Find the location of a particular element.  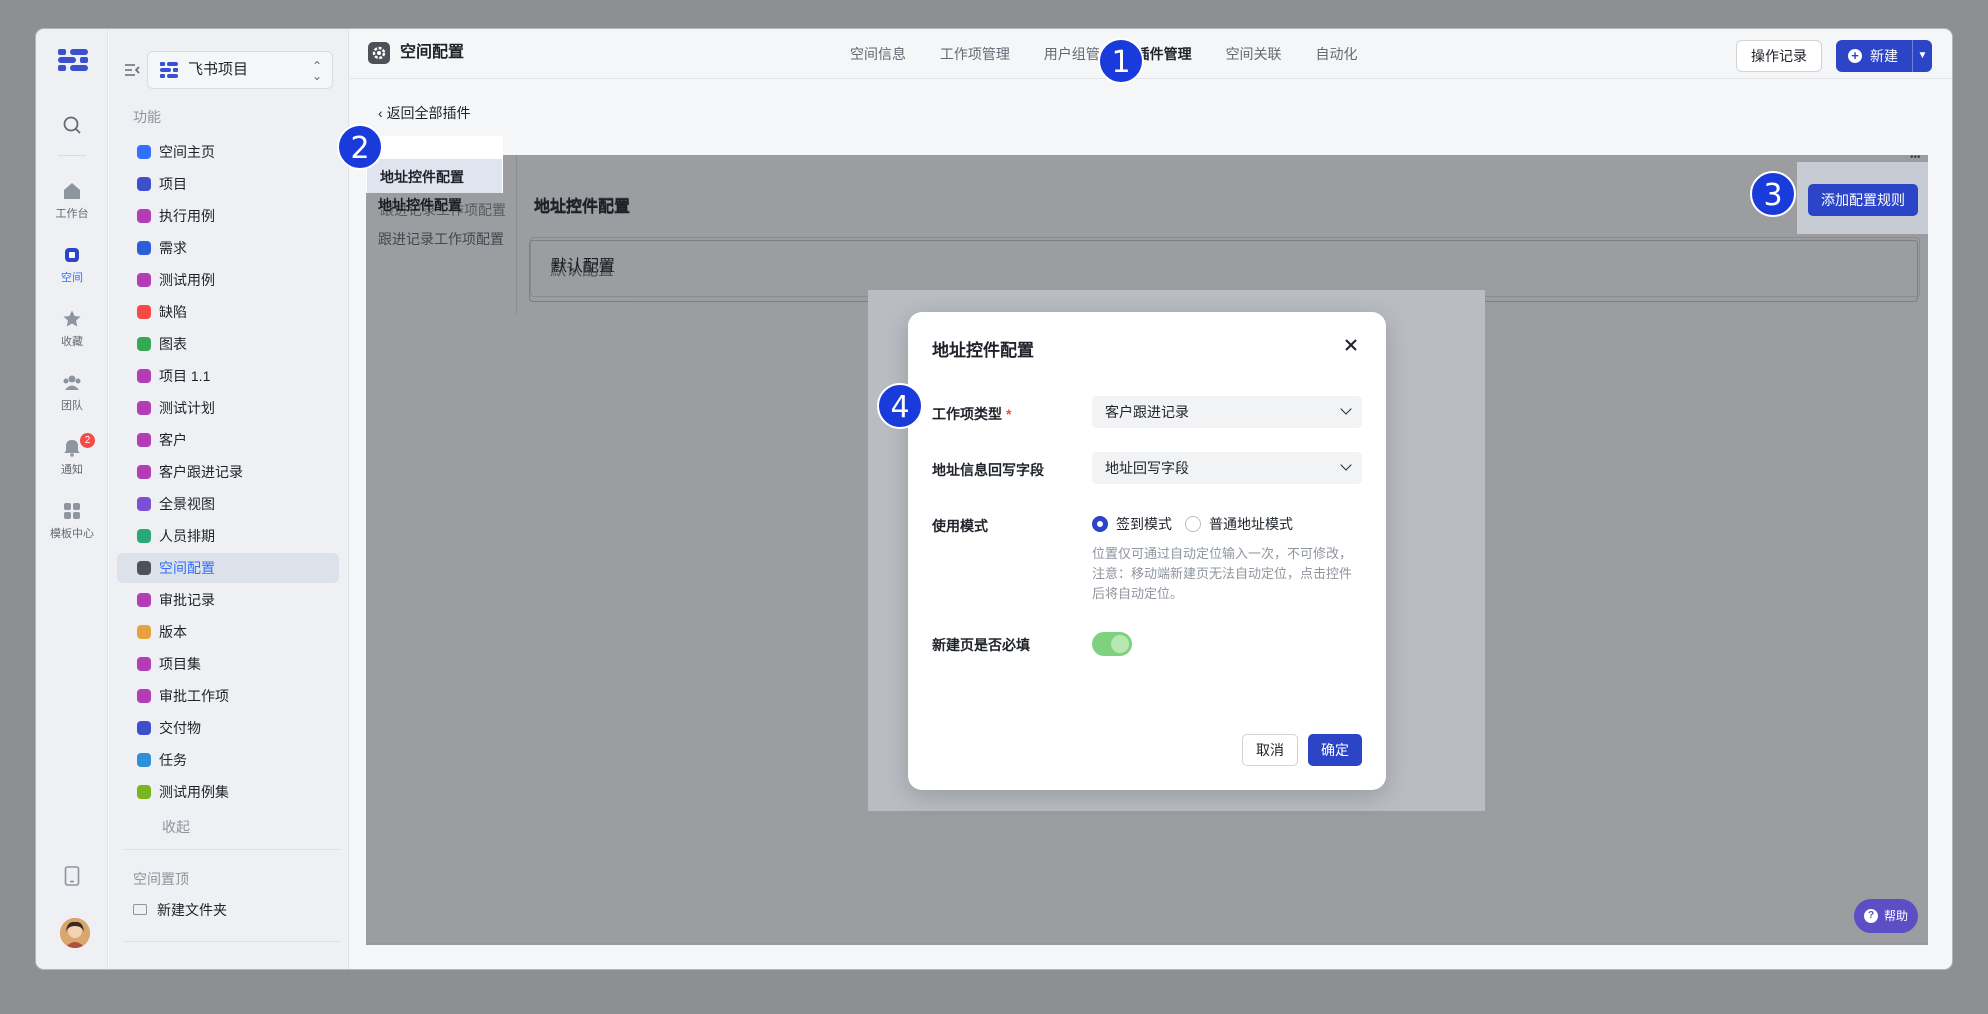

tab-plugin-management: 插件管理 is located at coordinates (1164, 54).